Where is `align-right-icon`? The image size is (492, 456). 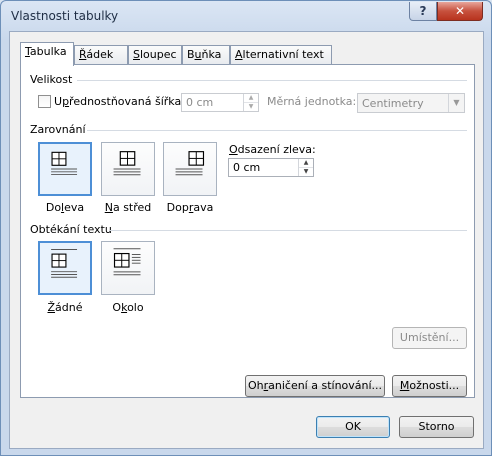 align-right-icon is located at coordinates (190, 163).